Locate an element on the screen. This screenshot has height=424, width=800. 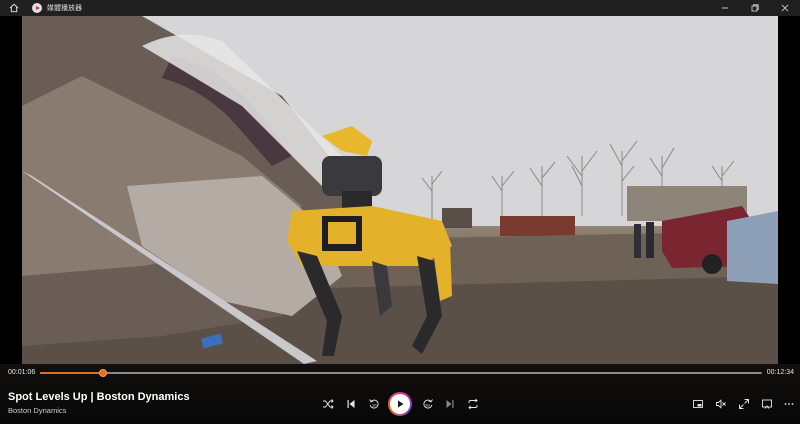
title-bar: 媒體播放器 is located at coordinates (400, 8).